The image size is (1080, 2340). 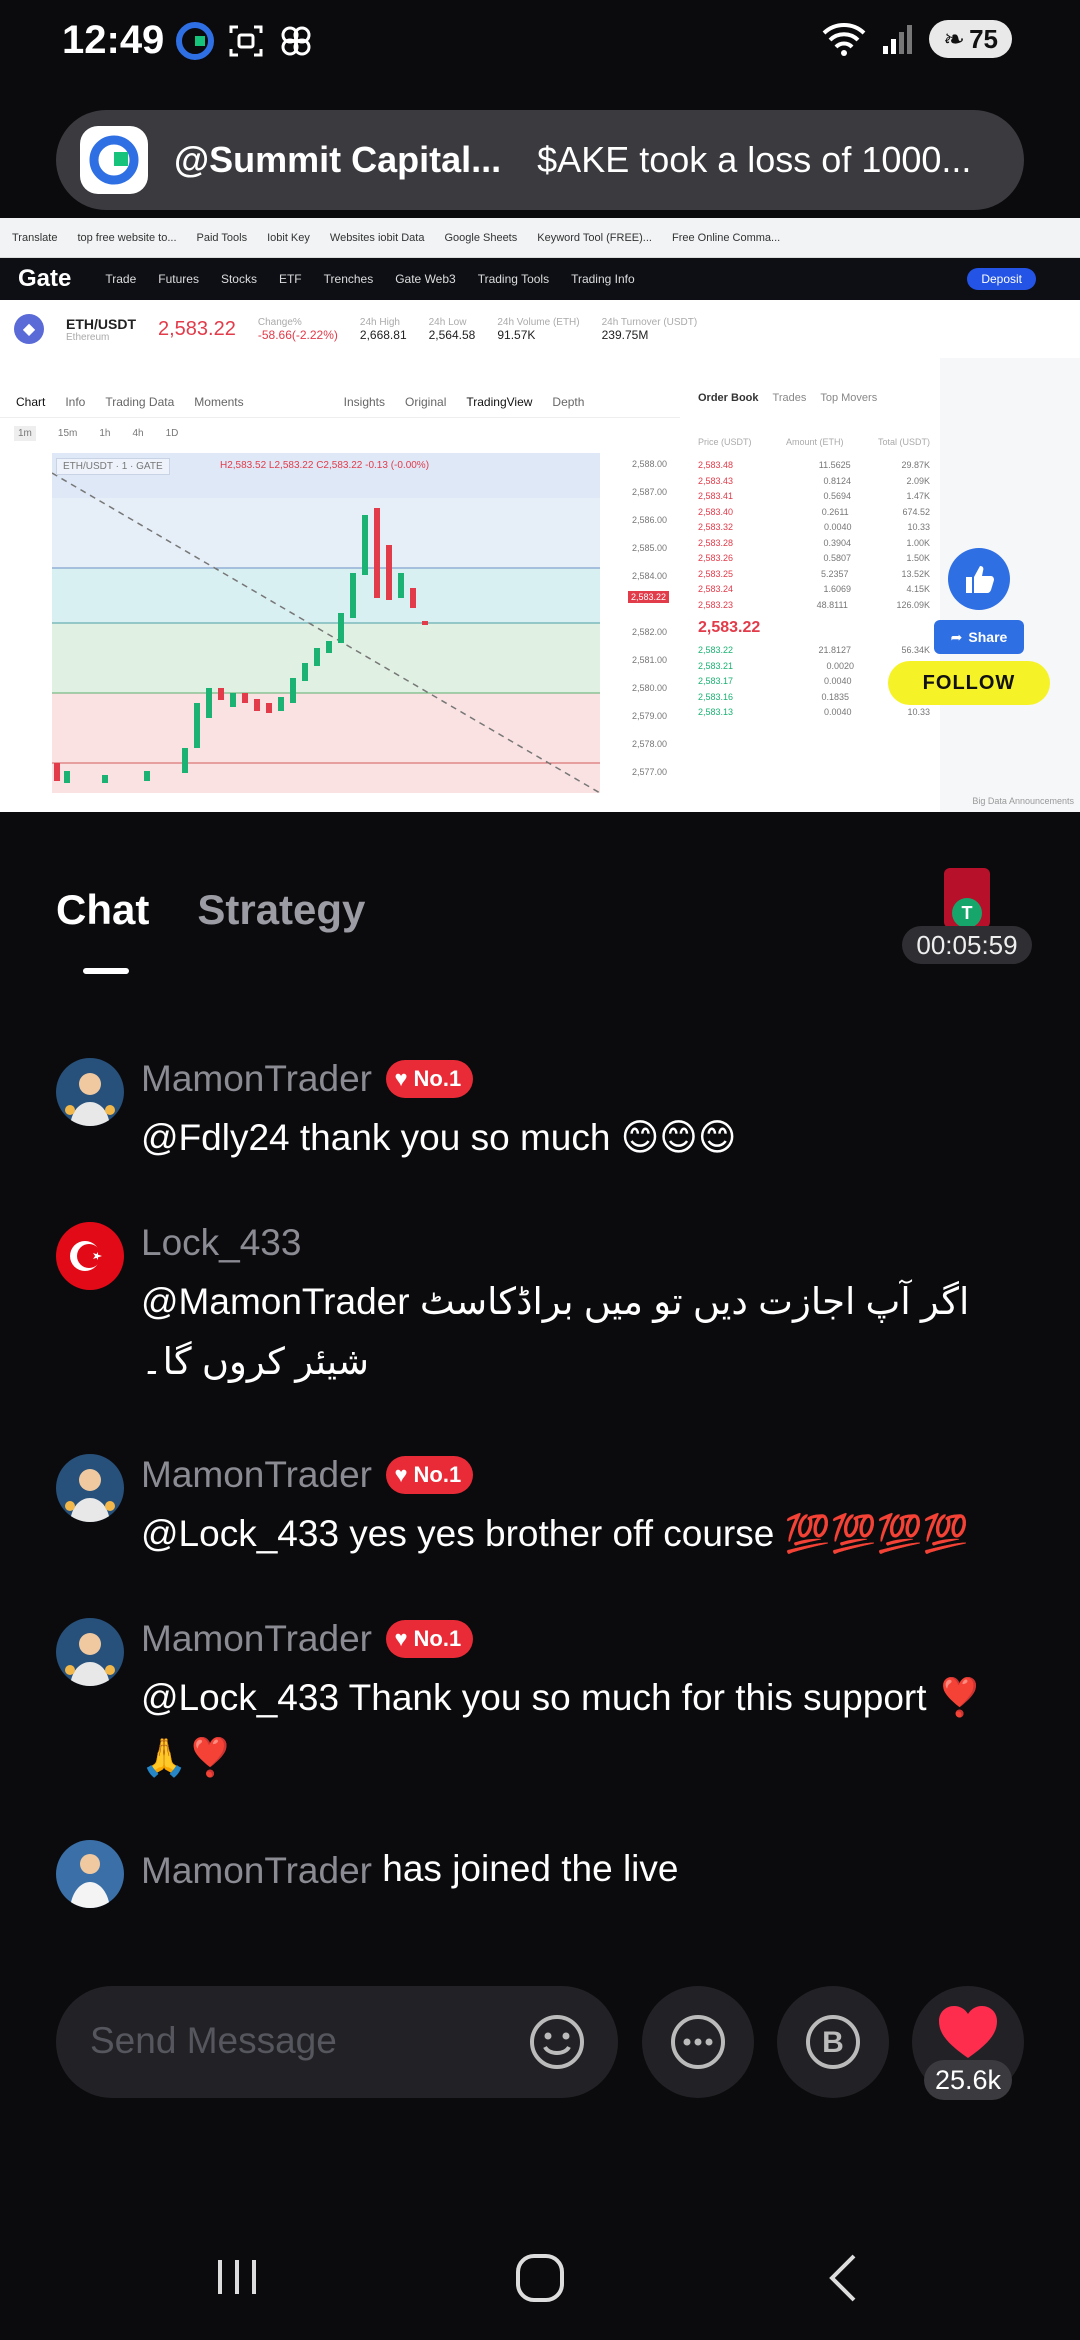 What do you see at coordinates (439, 1137) in the screenshot?
I see `chat-message-text: @Fdly24 thank you so much 😊😊😊` at bounding box center [439, 1137].